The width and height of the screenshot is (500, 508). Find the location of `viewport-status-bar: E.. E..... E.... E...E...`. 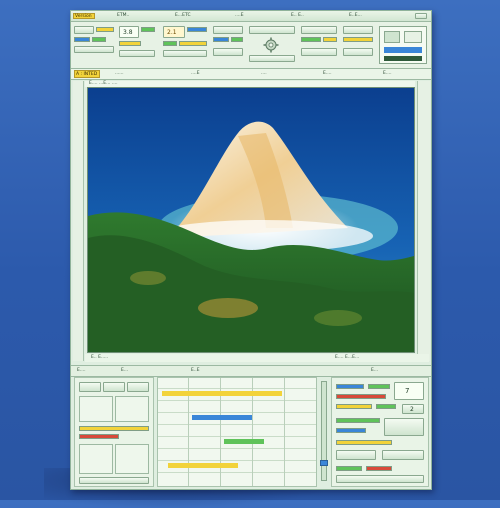

viewport-status-bar: E.. E..... E.... E...E... is located at coordinates (257, 358).